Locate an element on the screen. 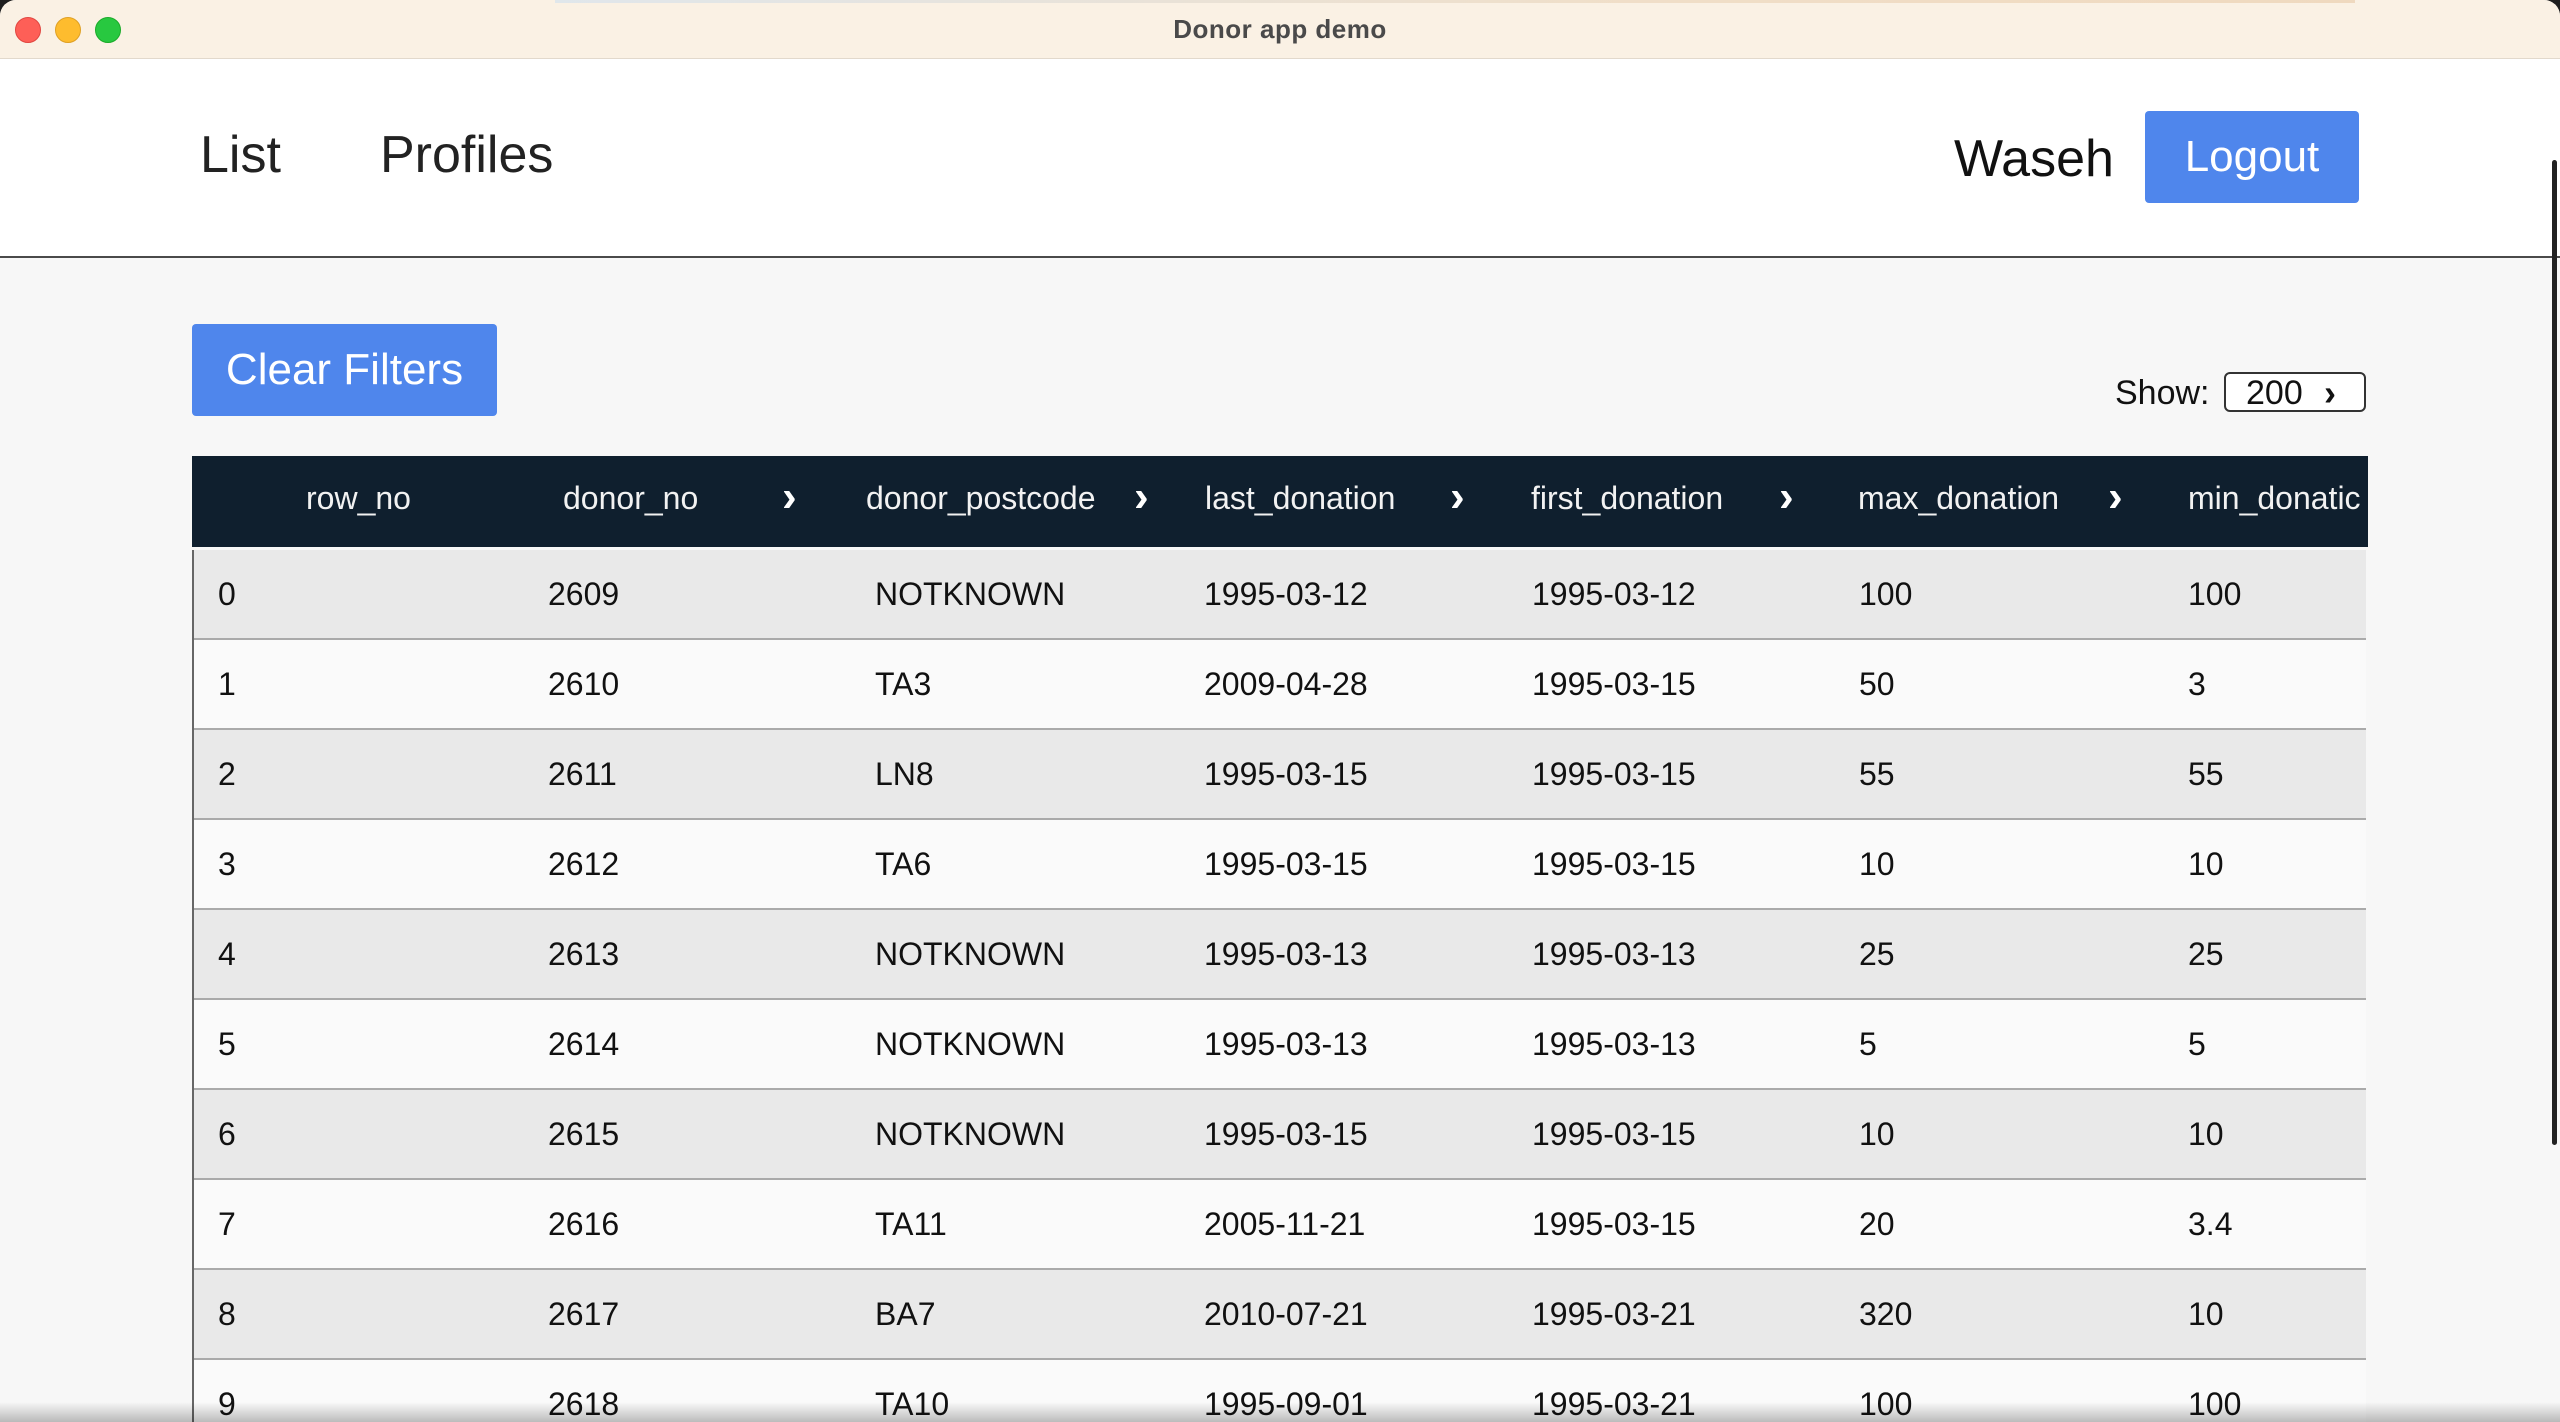 Image resolution: width=2560 pixels, height=1422 pixels. title-bar: Donor app demo is located at coordinates (1280, 29).